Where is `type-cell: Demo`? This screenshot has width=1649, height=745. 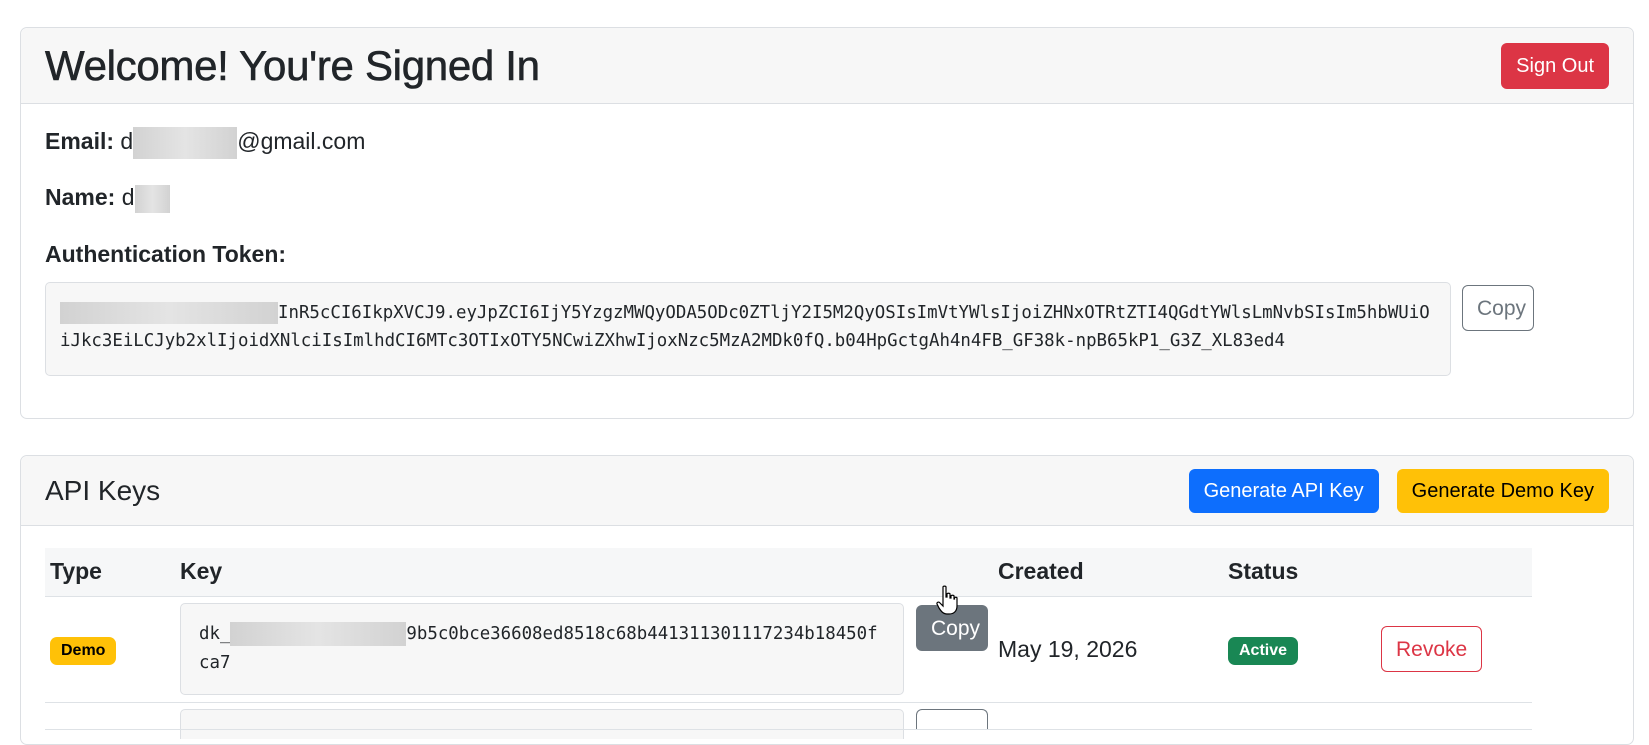
type-cell: Demo is located at coordinates (110, 649).